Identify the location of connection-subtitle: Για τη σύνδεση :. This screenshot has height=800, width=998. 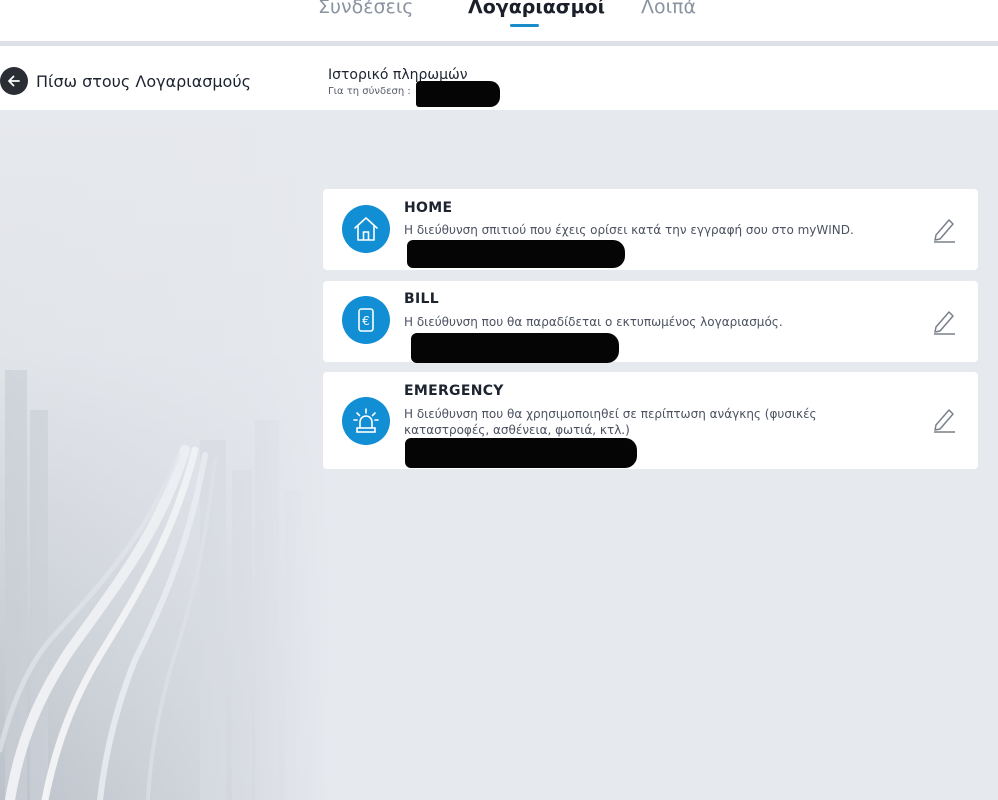
(369, 91).